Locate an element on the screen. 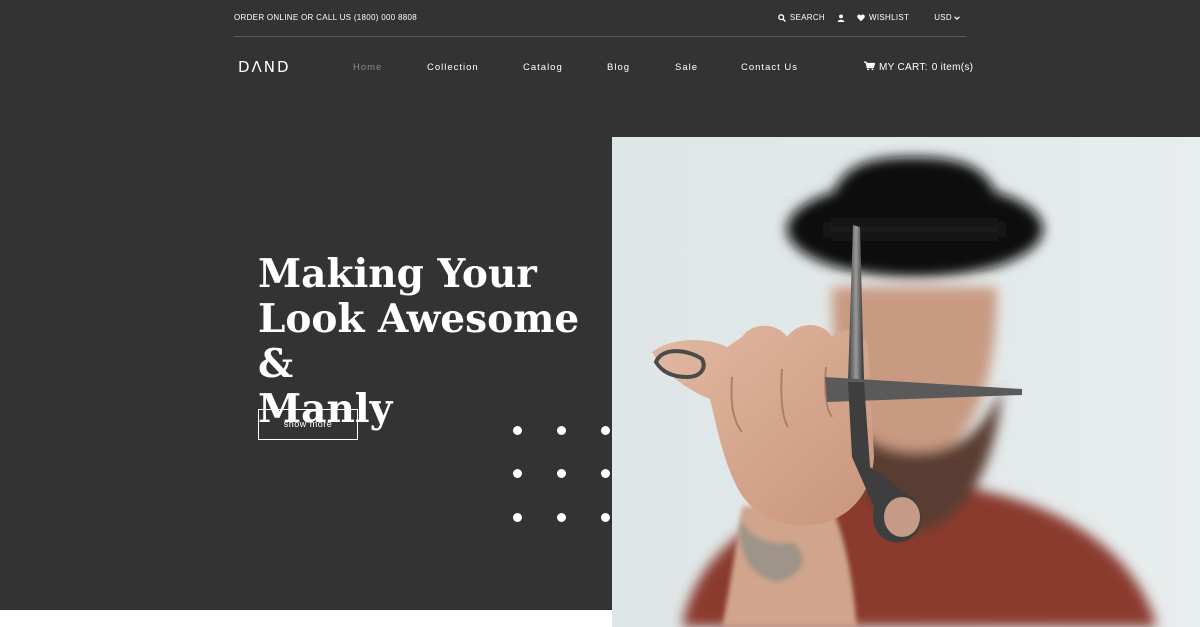 The width and height of the screenshot is (1200, 627). hero-title-line: Making Your is located at coordinates (397, 274).